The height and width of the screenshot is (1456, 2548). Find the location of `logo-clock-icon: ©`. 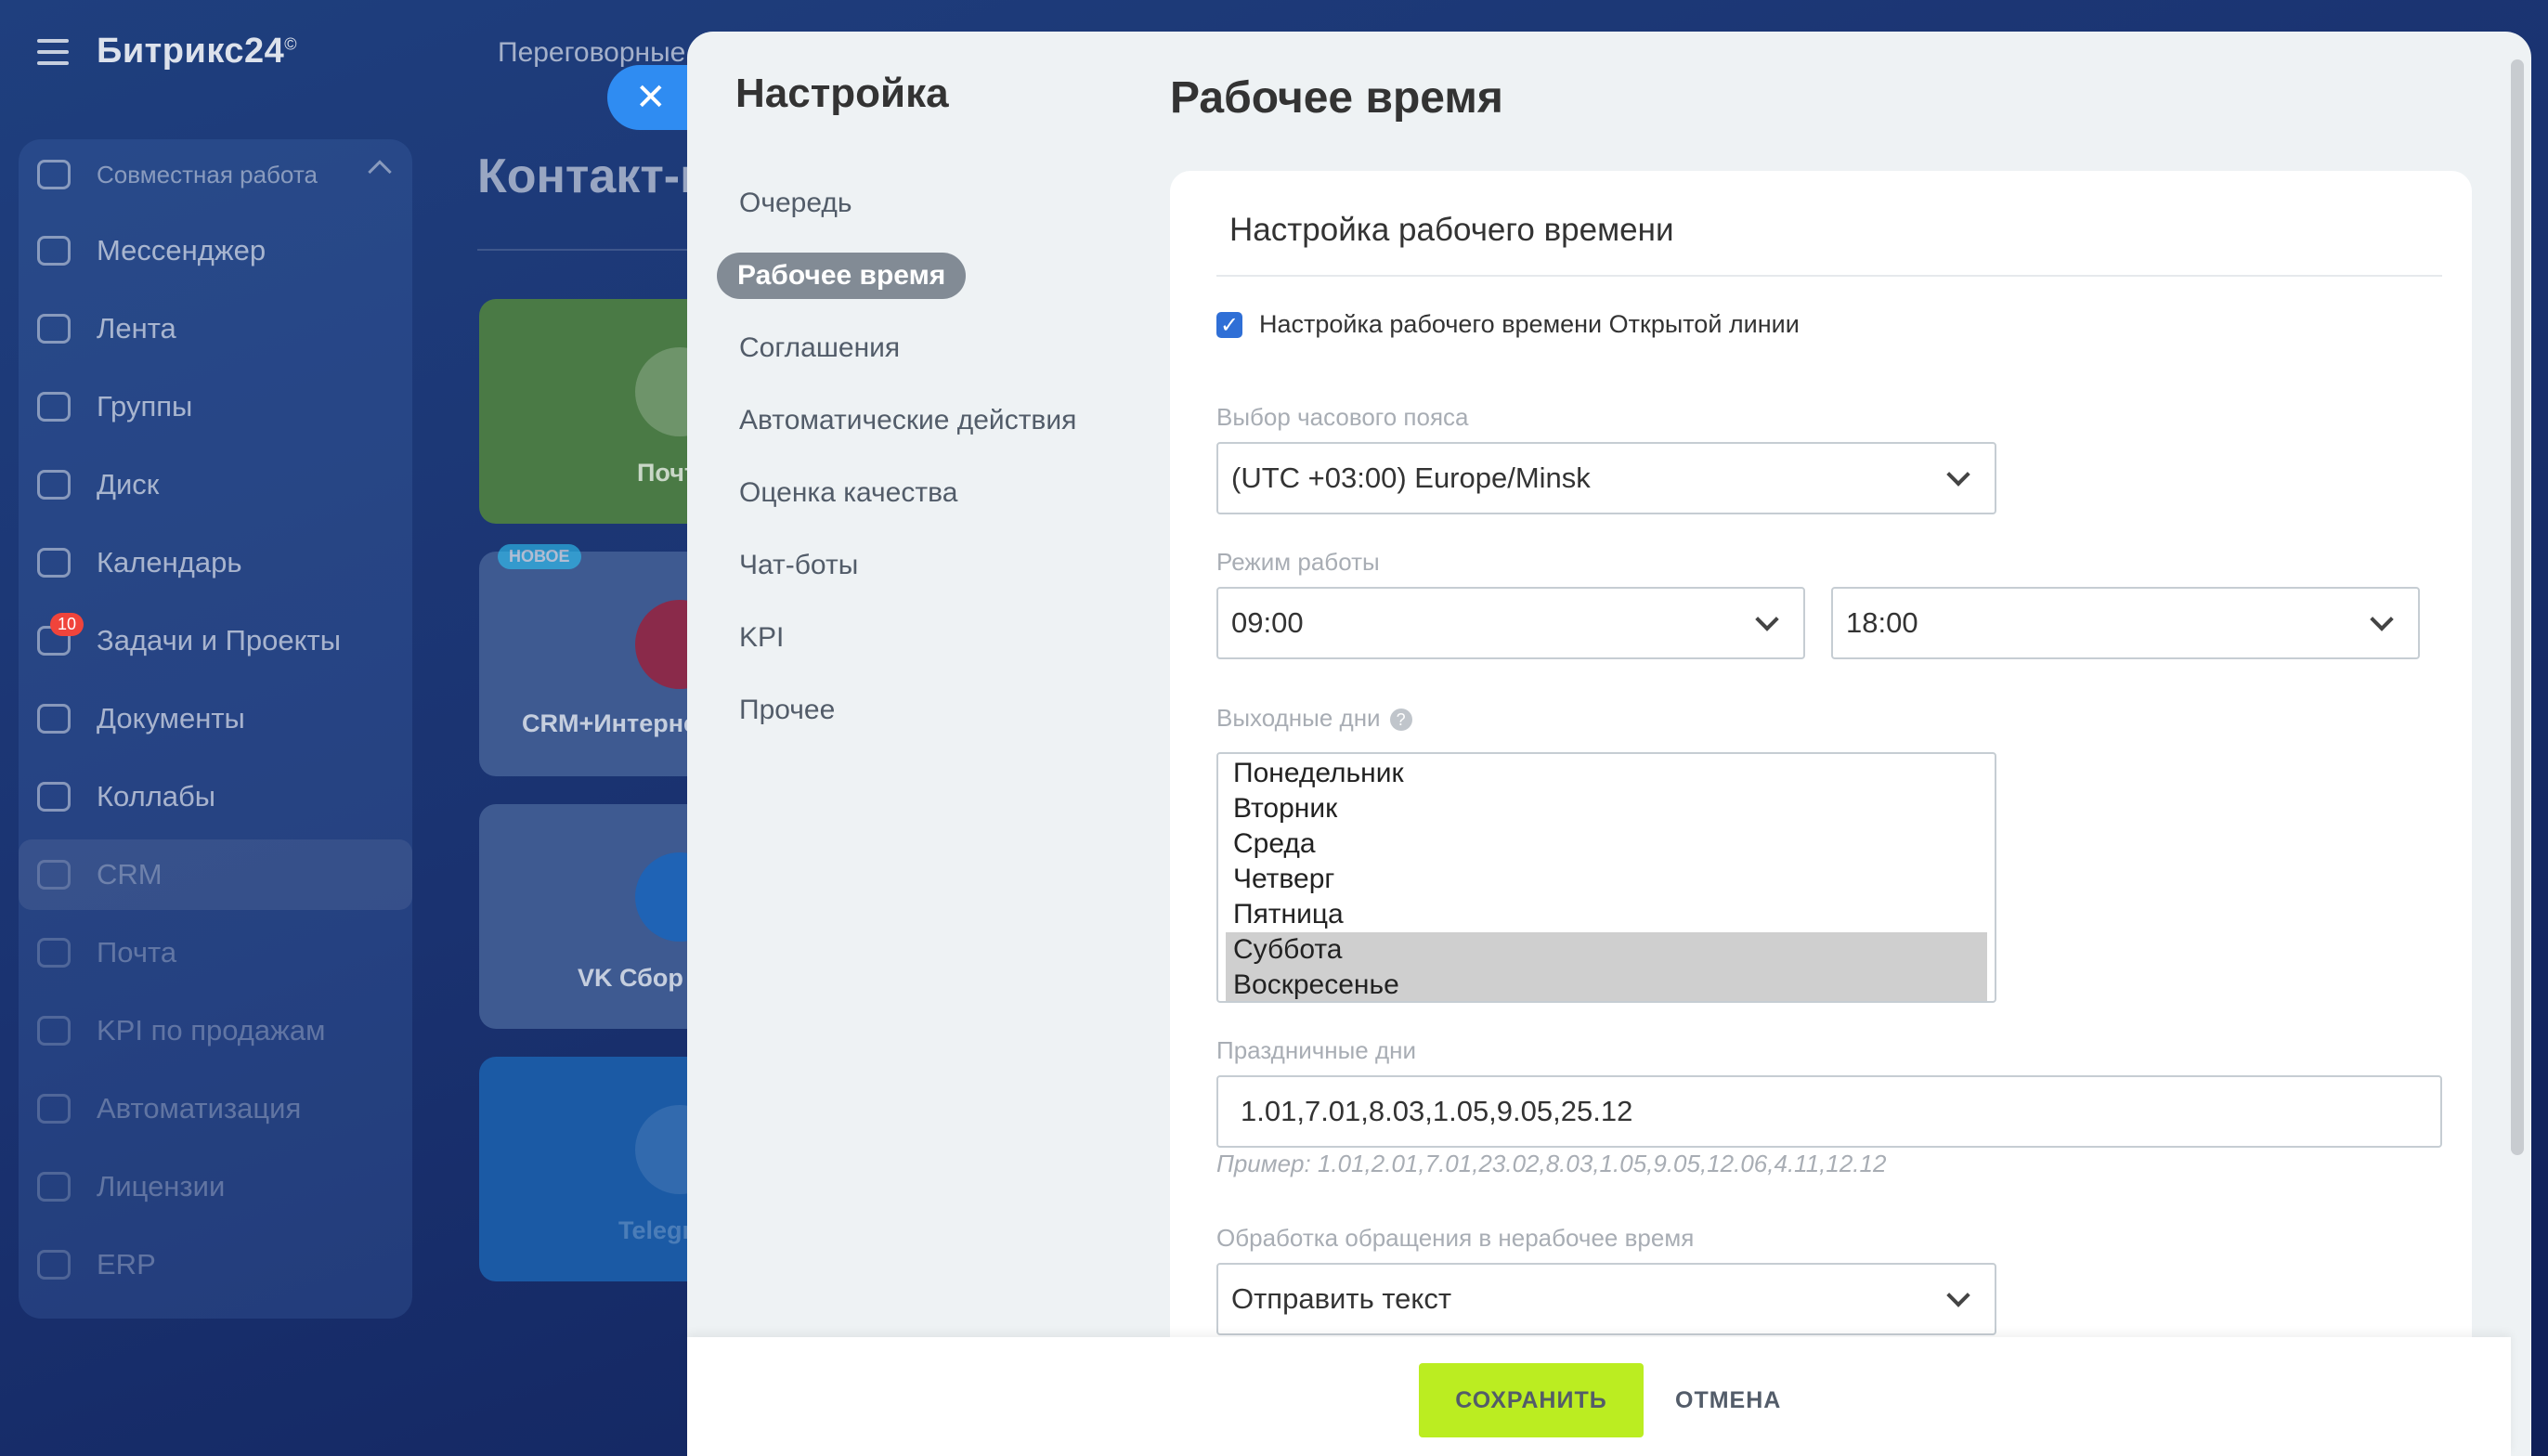

logo-clock-icon: © is located at coordinates (291, 44).